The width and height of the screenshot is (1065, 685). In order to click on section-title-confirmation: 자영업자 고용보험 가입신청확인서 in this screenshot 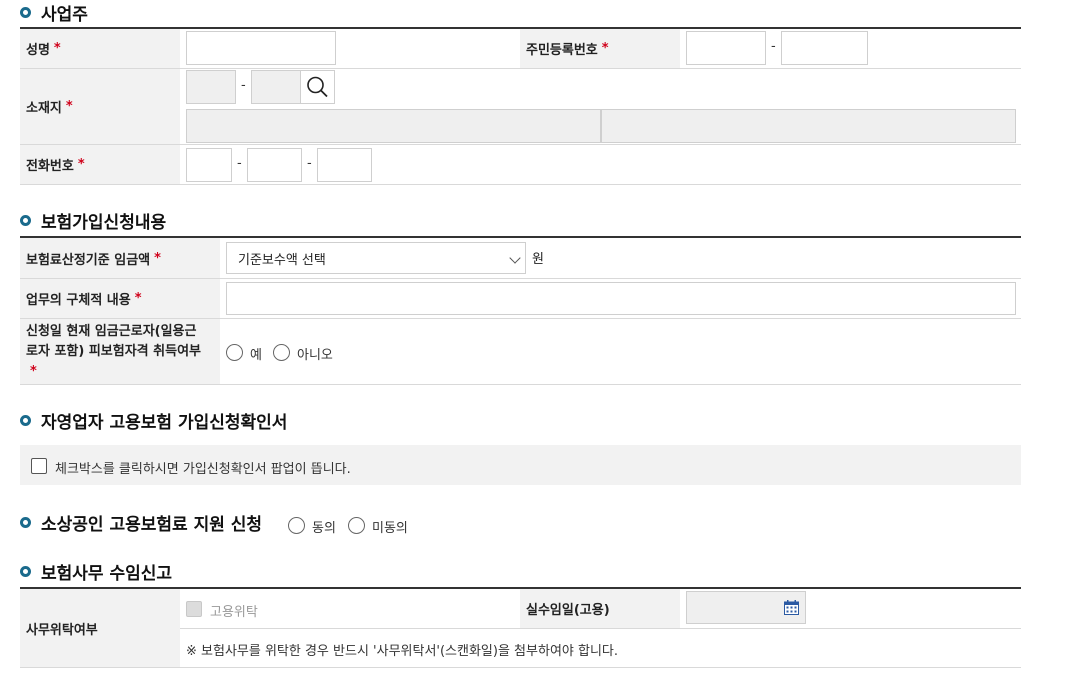, I will do `click(154, 420)`.